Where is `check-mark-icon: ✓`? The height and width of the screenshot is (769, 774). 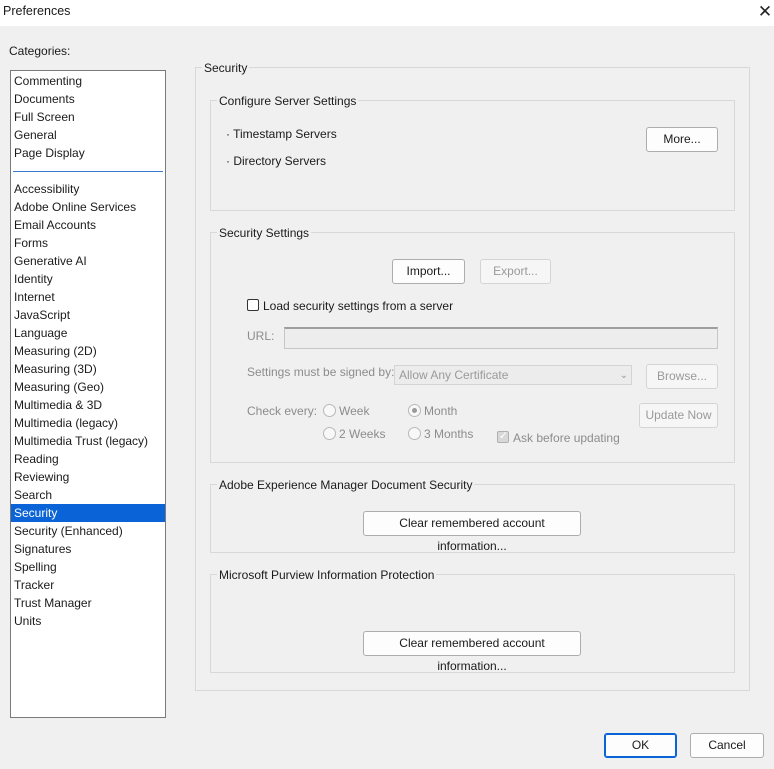 check-mark-icon: ✓ is located at coordinates (503, 436).